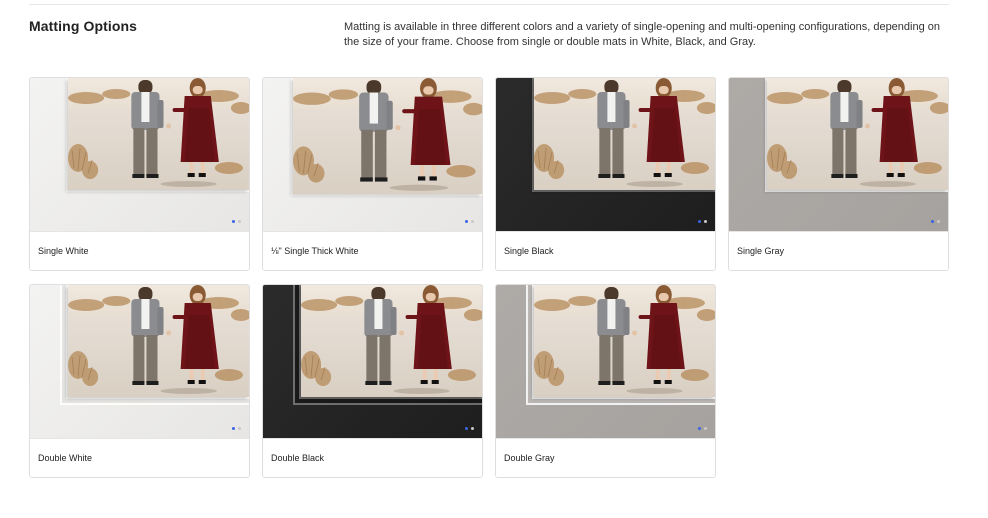  I want to click on matting-option-label: Single Black, so click(529, 251).